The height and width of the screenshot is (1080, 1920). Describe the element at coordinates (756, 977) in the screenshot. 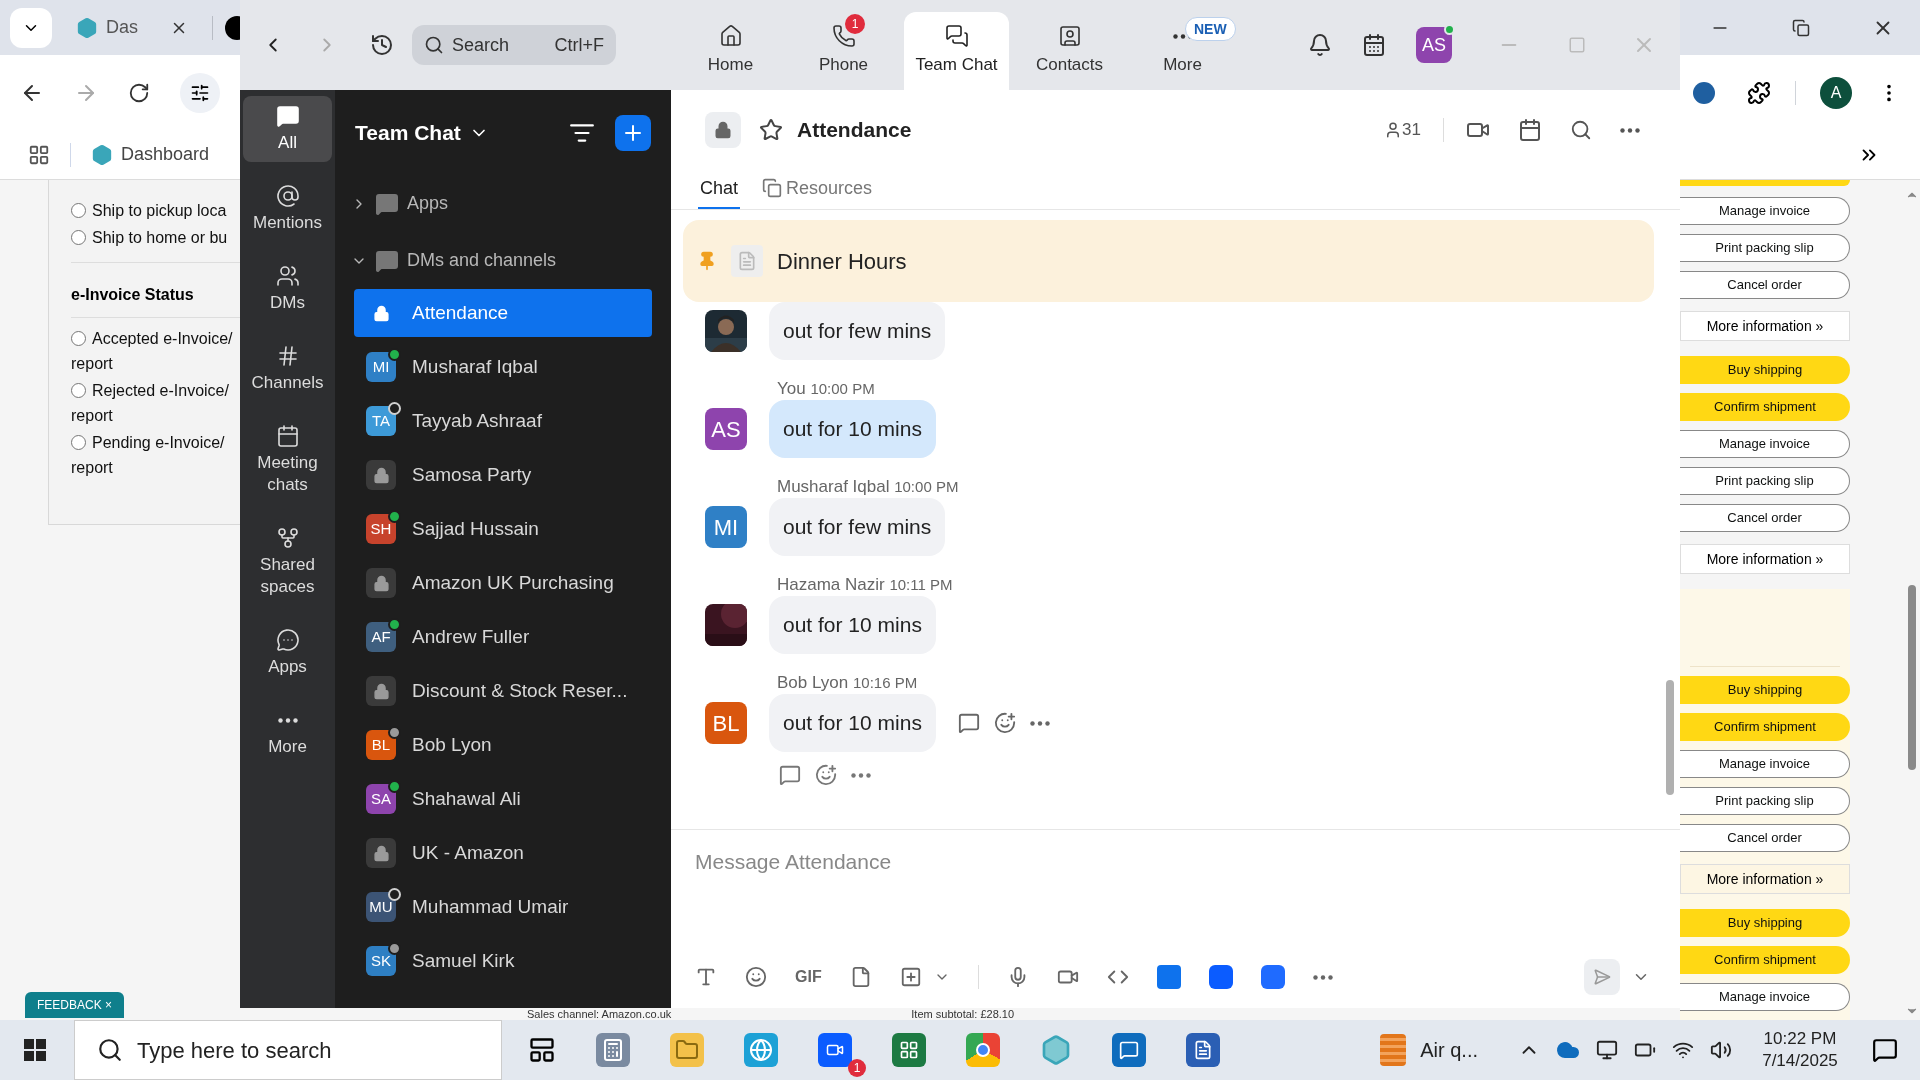

I see `emoji-icon` at that location.